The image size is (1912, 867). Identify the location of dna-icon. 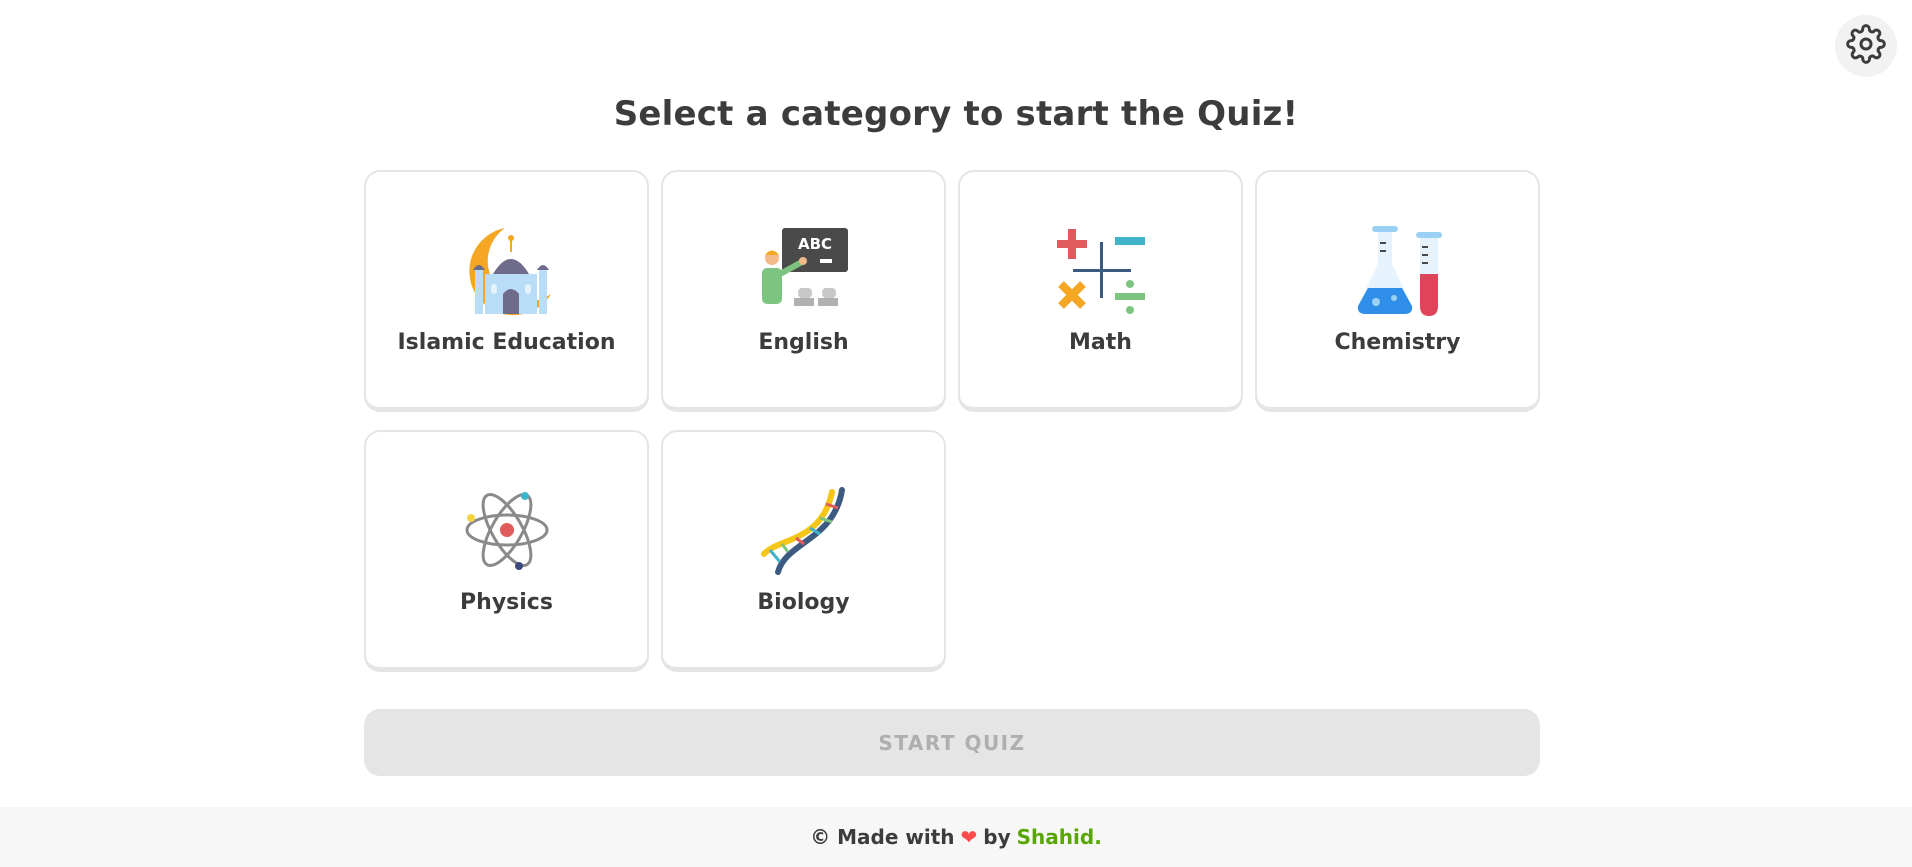
(804, 530).